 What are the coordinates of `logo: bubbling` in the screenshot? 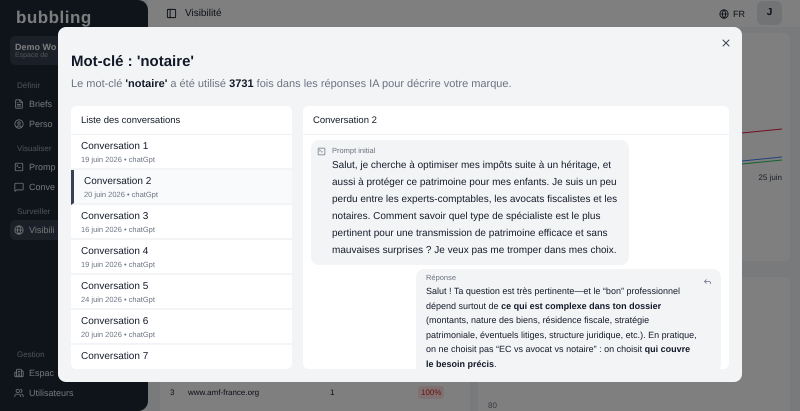 It's located at (54, 18).